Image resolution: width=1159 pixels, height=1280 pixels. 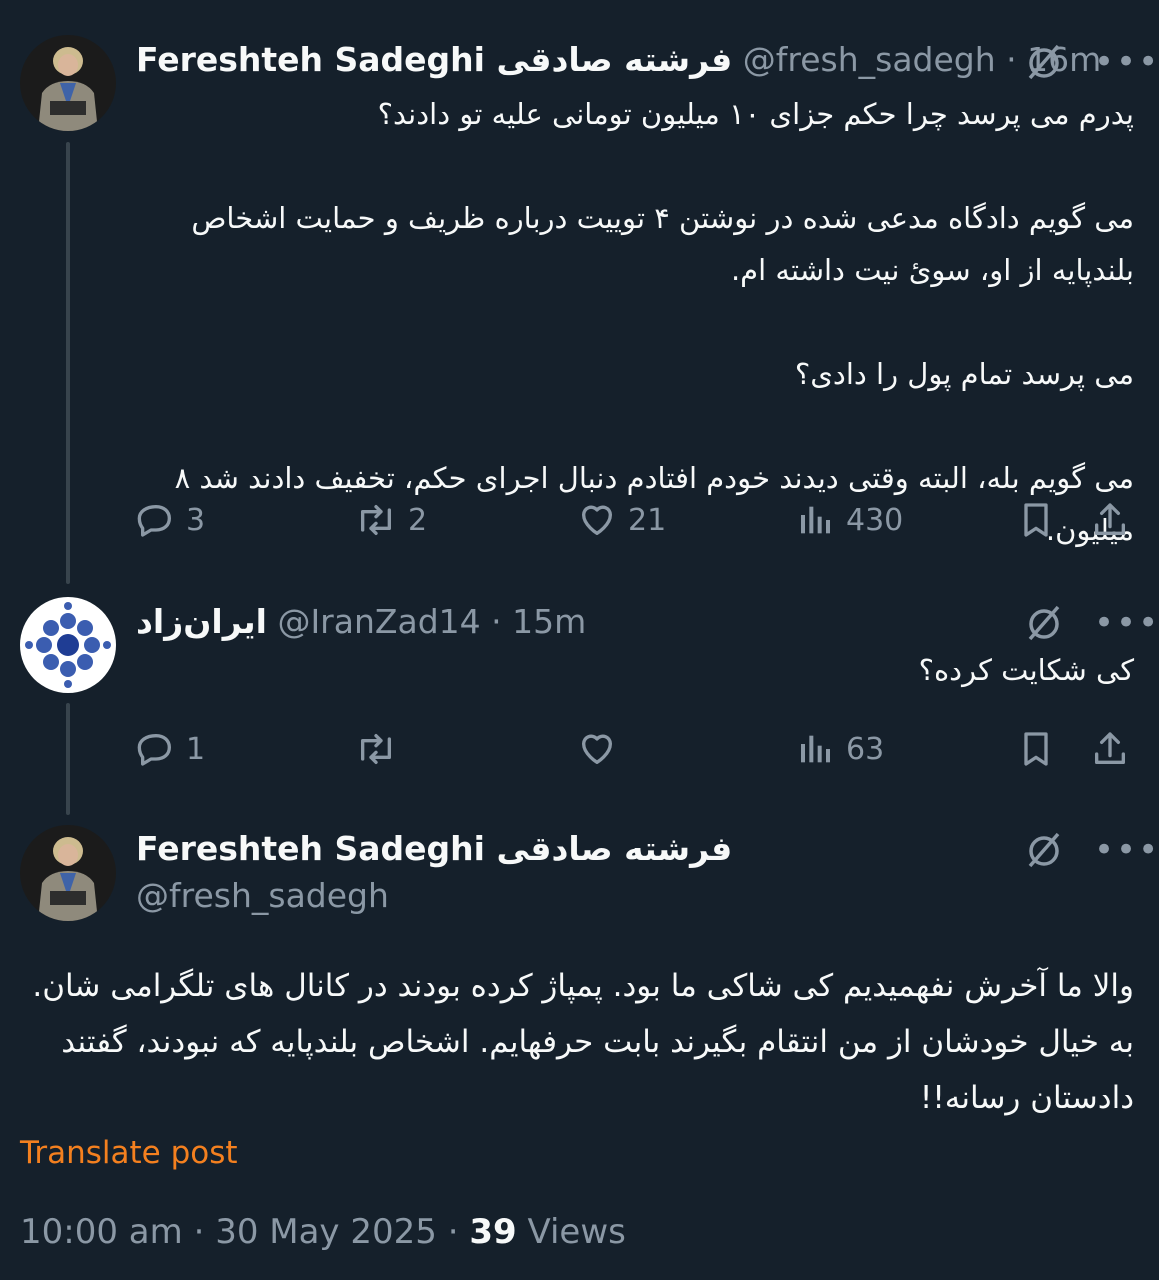 I want to click on author-handle-row: @fresh_sadegh, so click(x=262, y=896).